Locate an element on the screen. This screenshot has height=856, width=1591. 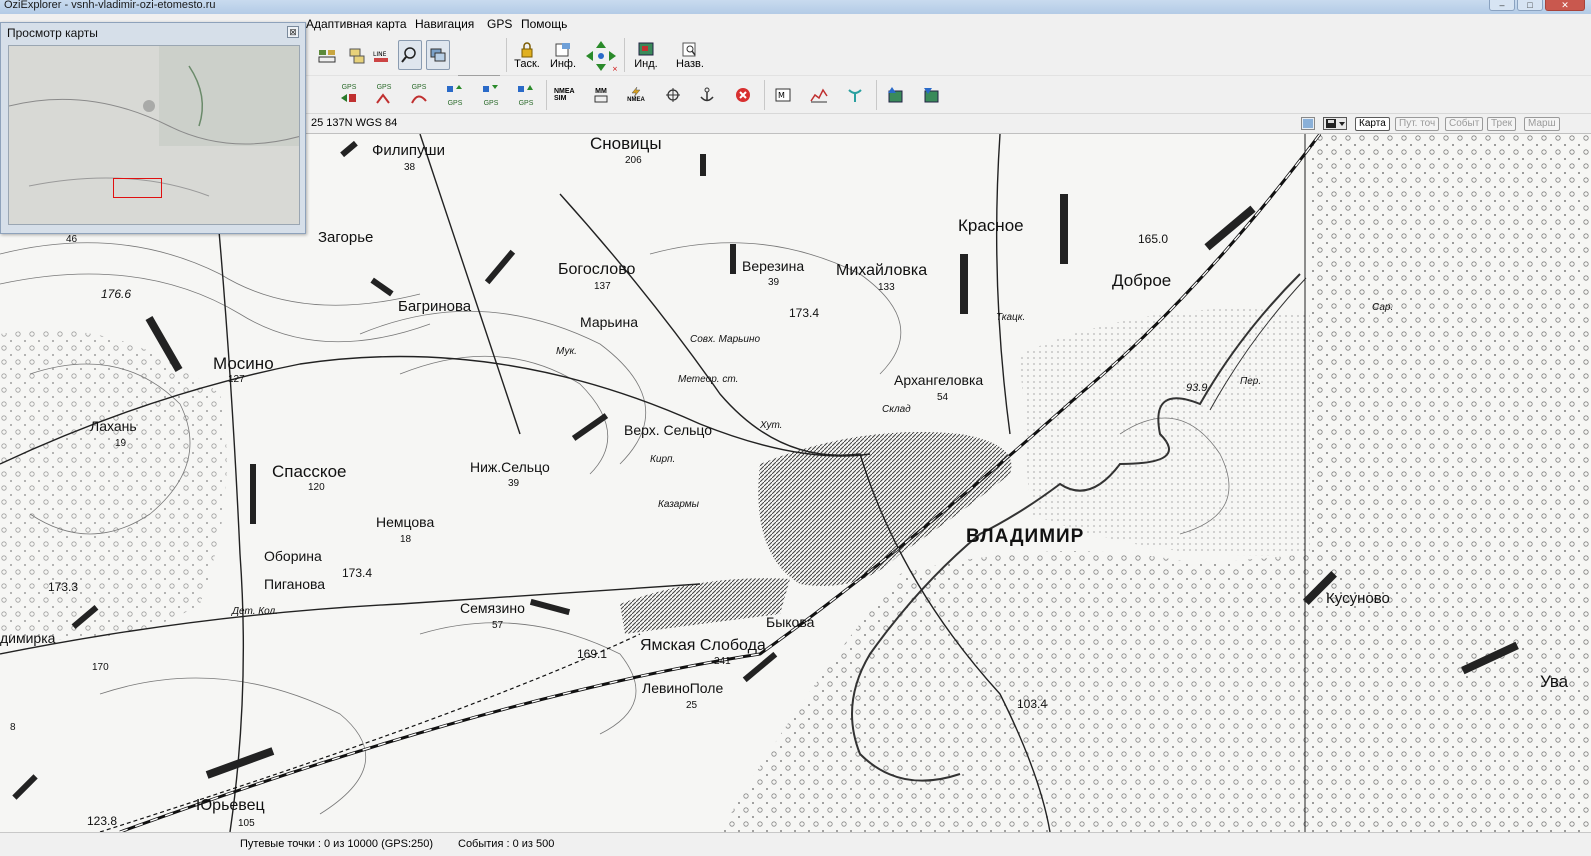
maximize-button: □ is located at coordinates (1530, 5).